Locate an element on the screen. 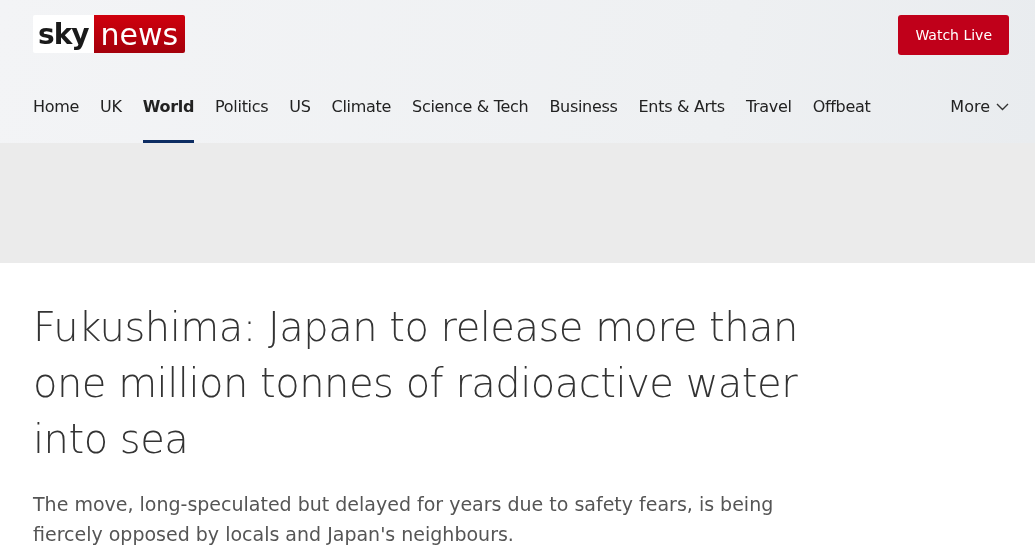 This screenshot has width=1035, height=560. chevron-down-icon is located at coordinates (1002, 106).